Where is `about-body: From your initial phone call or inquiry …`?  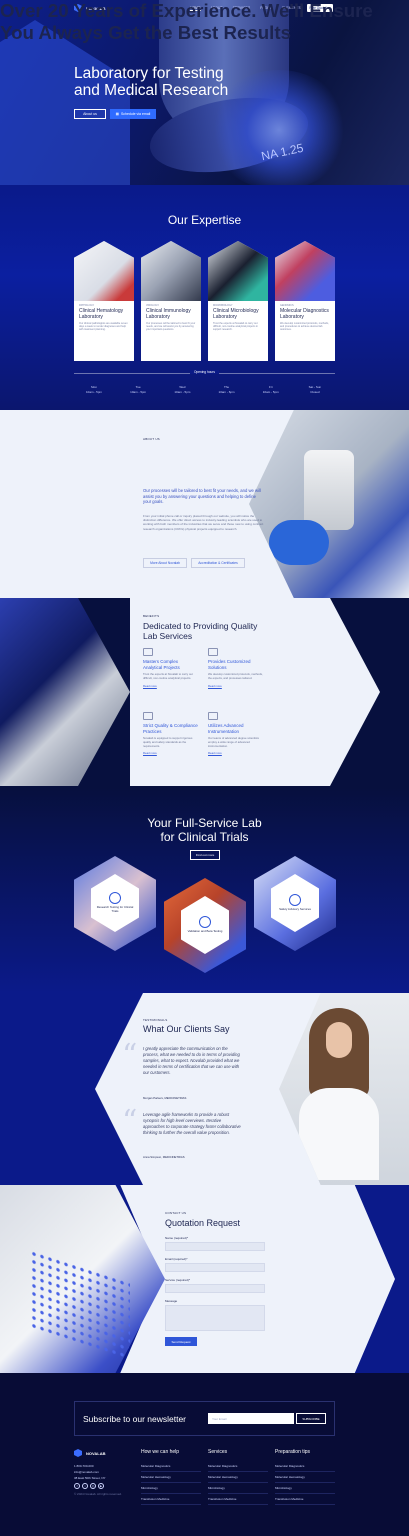 about-body: From your initial phone call or inquiry … is located at coordinates (203, 522).